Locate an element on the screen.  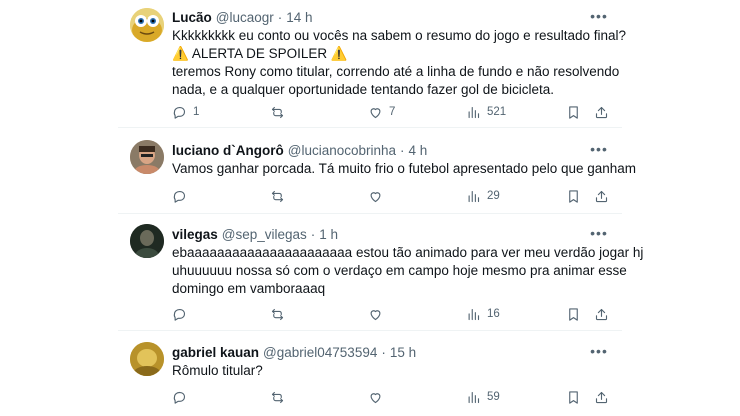
views-button: 16 is located at coordinates (483, 314).